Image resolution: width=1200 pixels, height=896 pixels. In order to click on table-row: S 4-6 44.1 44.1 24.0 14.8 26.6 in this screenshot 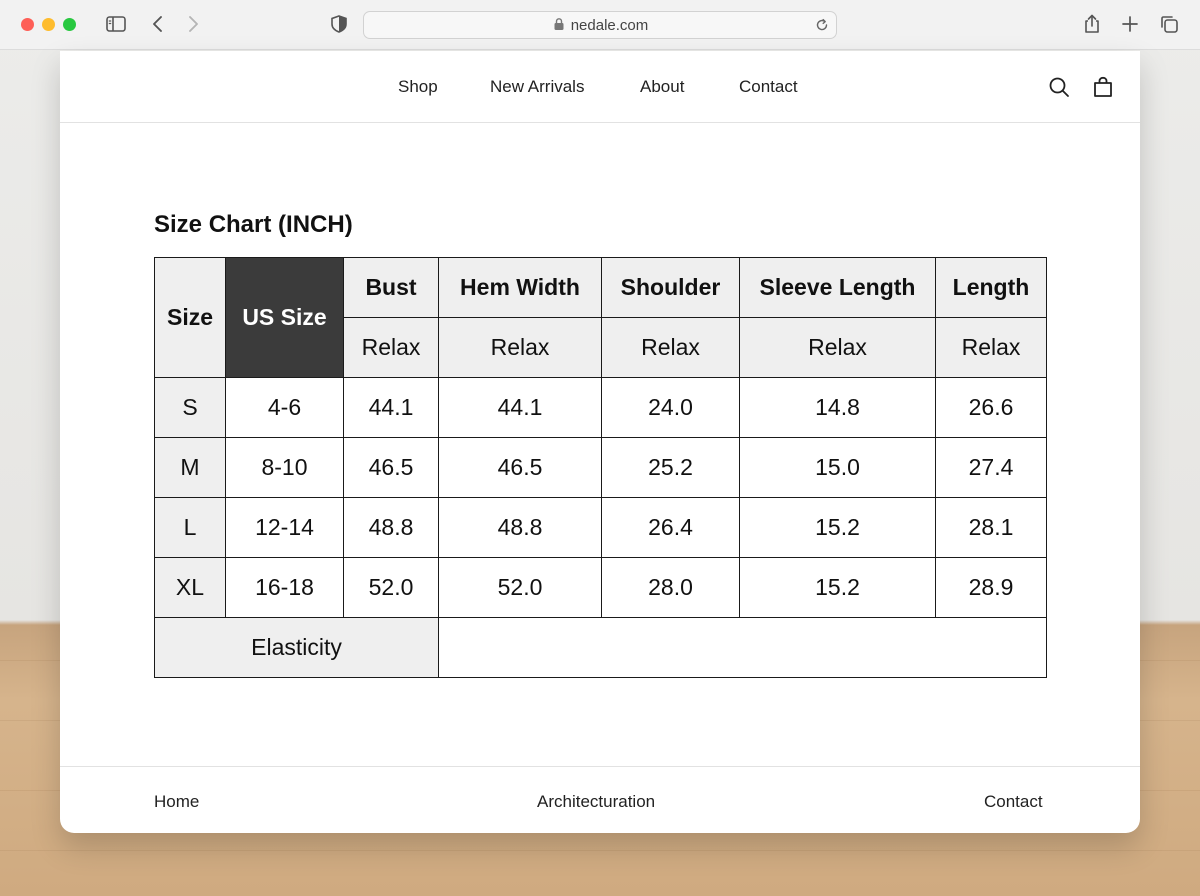, I will do `click(600, 407)`.